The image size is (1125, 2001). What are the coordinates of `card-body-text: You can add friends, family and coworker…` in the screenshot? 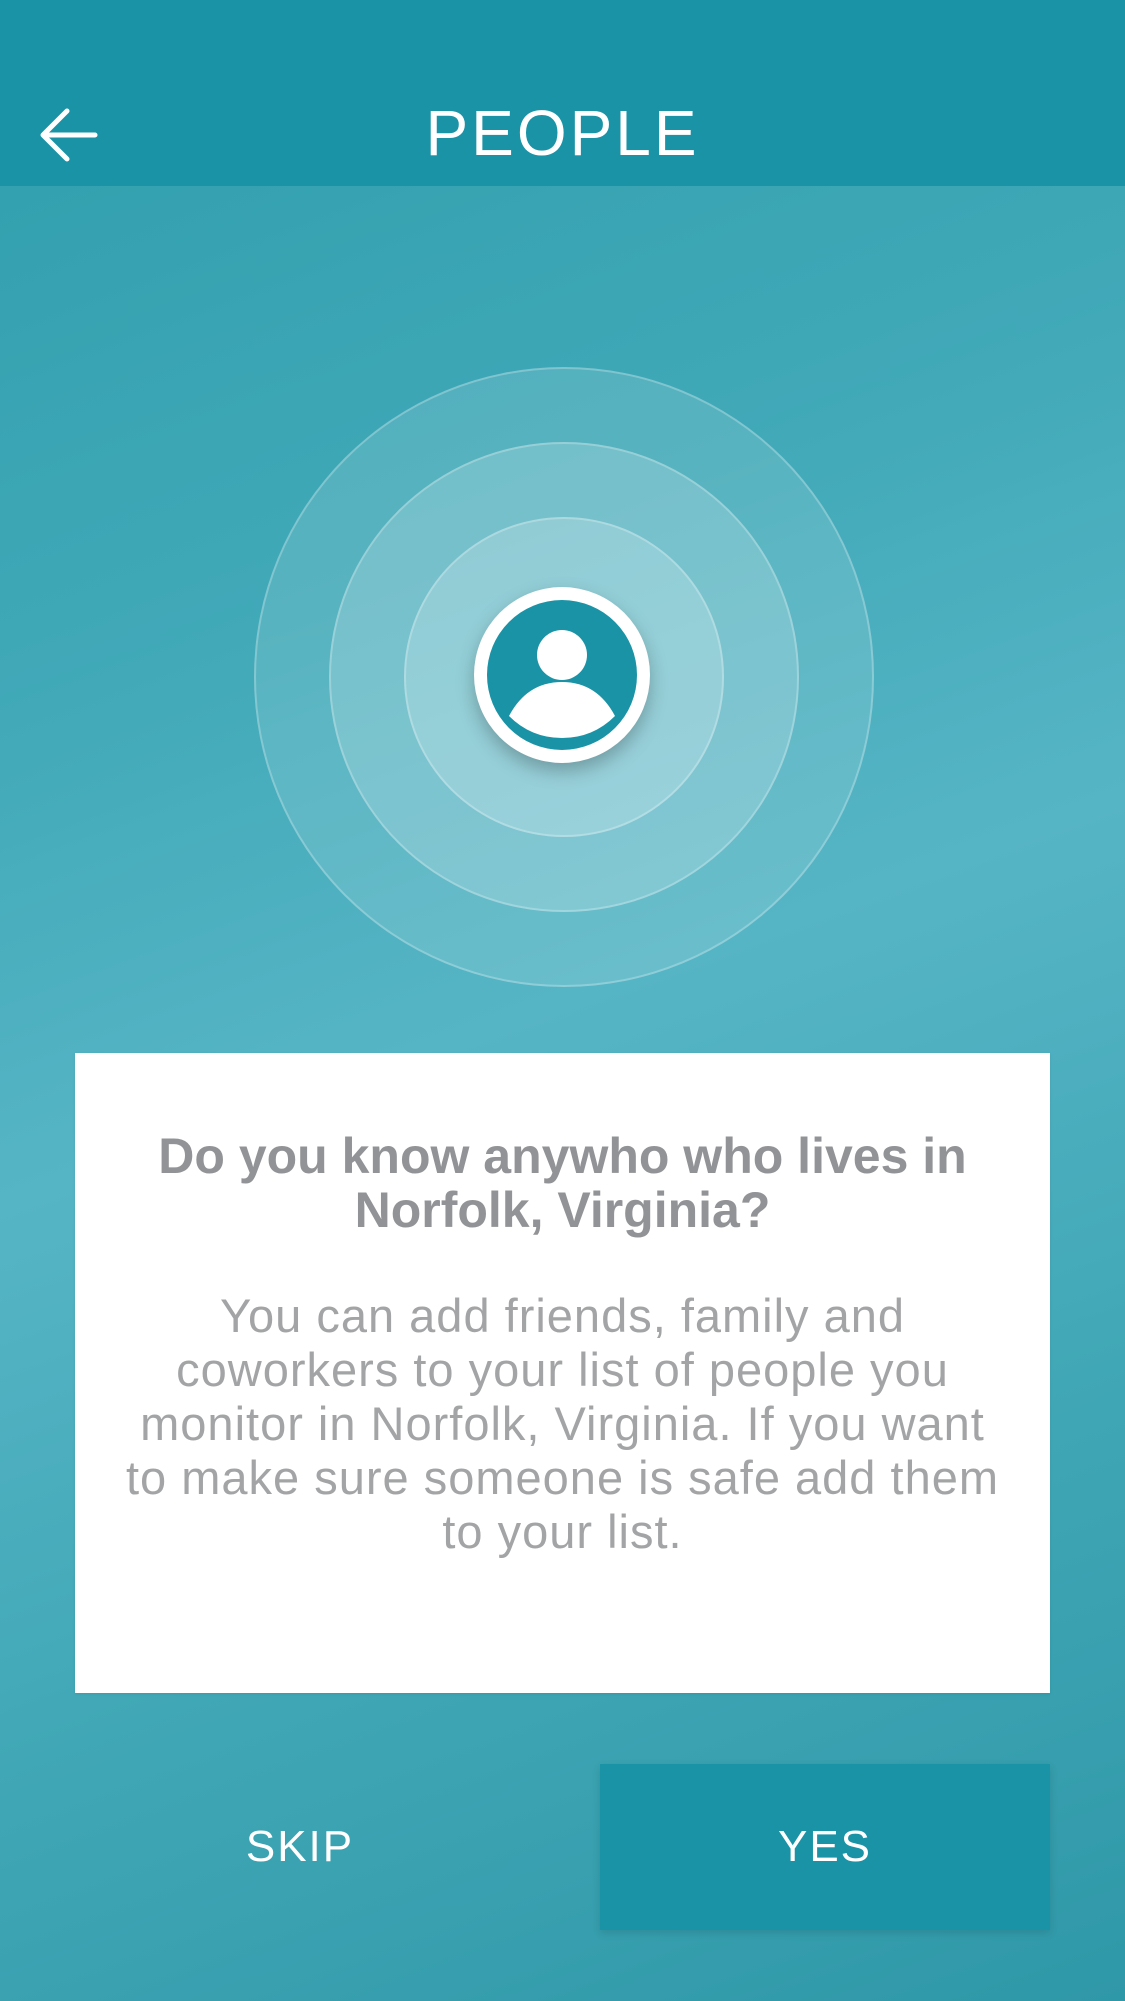 It's located at (562, 1423).